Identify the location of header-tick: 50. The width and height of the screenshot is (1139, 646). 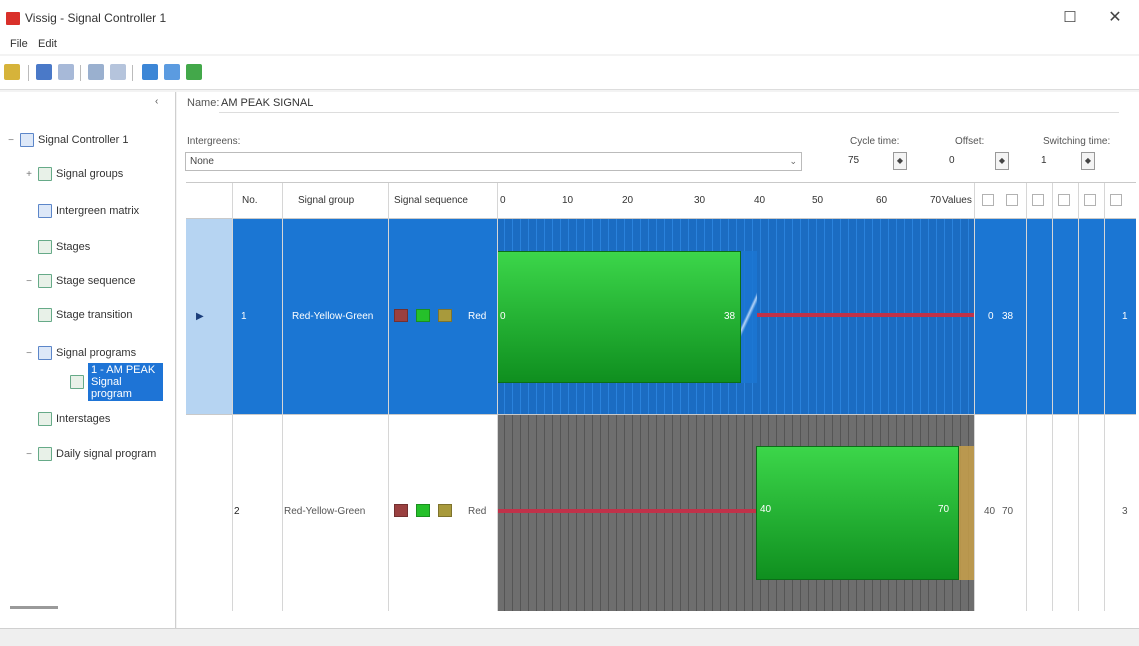
(818, 200).